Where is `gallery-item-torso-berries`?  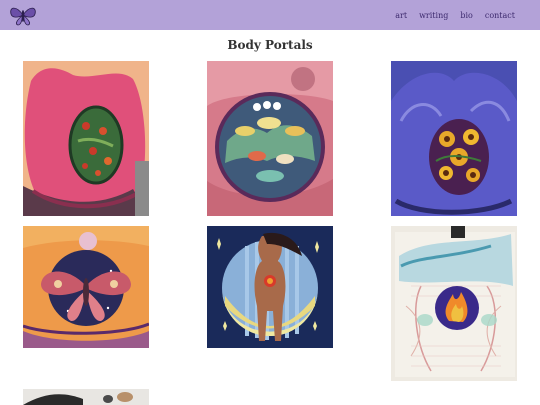
gallery-item-torso-berries is located at coordinates (86, 138).